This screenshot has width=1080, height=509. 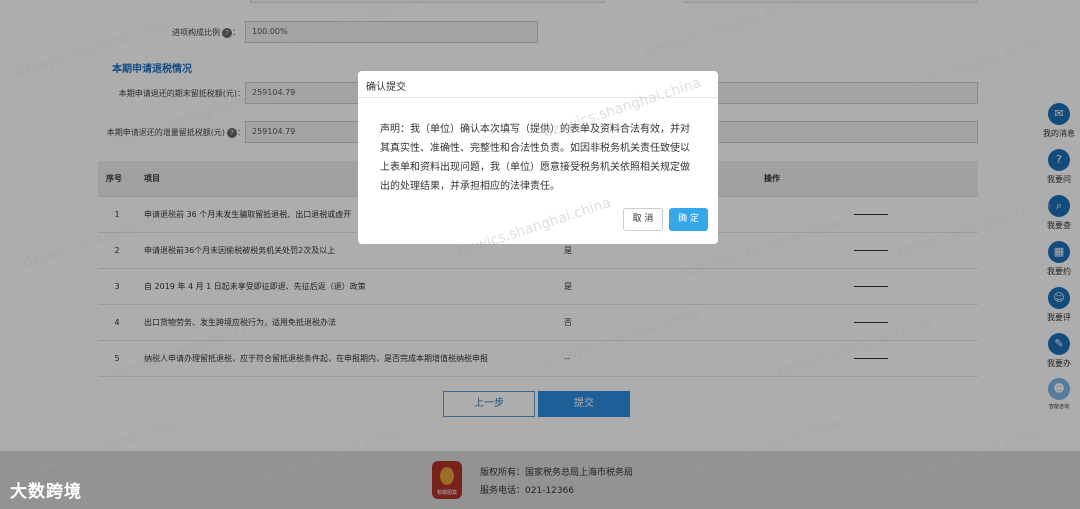 I want to click on confirm-button: 确 定, so click(x=688, y=219).